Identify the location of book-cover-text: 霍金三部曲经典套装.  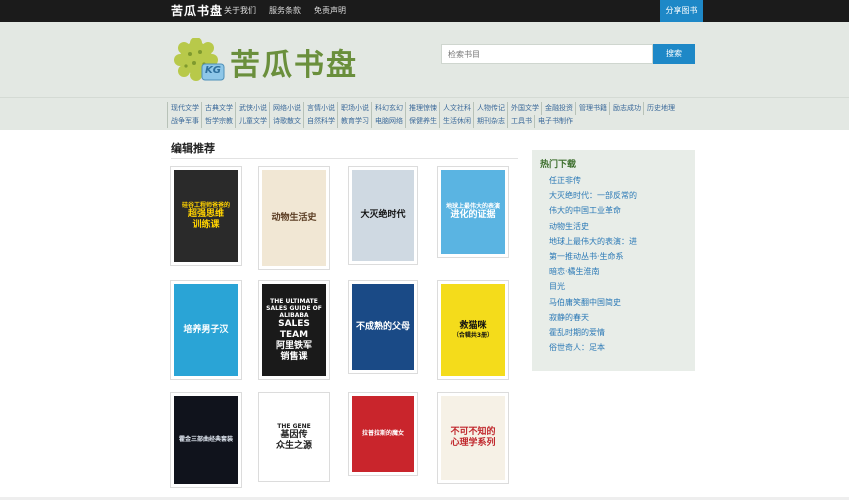
(205, 440).